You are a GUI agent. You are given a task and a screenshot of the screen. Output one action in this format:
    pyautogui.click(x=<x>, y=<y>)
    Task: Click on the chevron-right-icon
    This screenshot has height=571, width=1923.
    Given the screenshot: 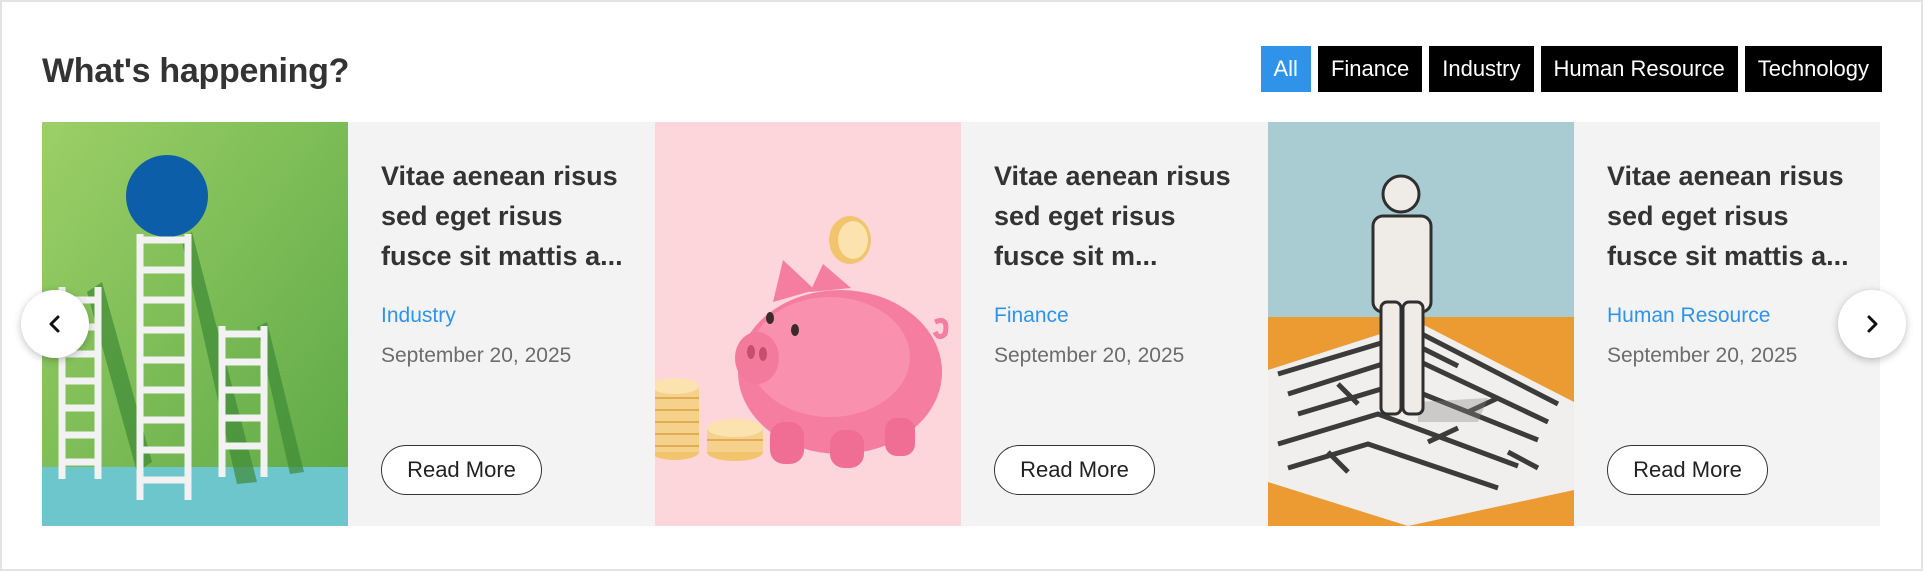 What is the action you would take?
    pyautogui.click(x=1872, y=324)
    